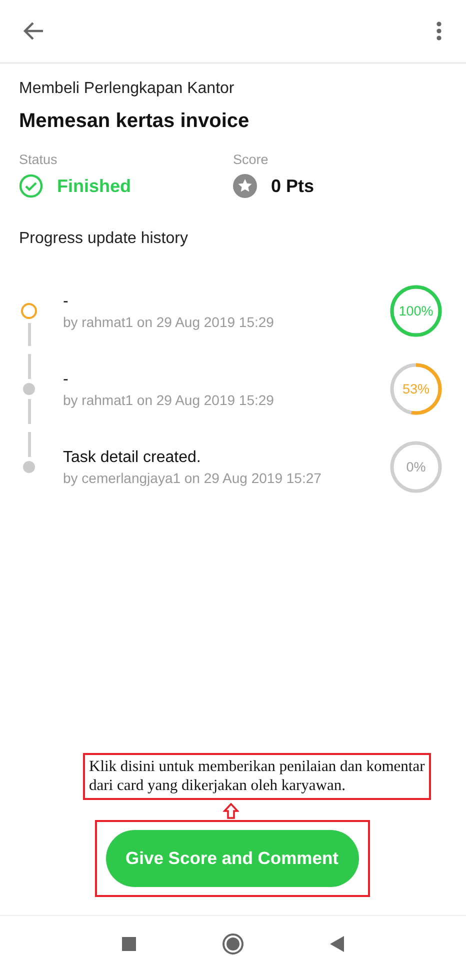 The width and height of the screenshot is (466, 971). Describe the element at coordinates (132, 457) in the screenshot. I see `update-title: Task detail created.` at that location.